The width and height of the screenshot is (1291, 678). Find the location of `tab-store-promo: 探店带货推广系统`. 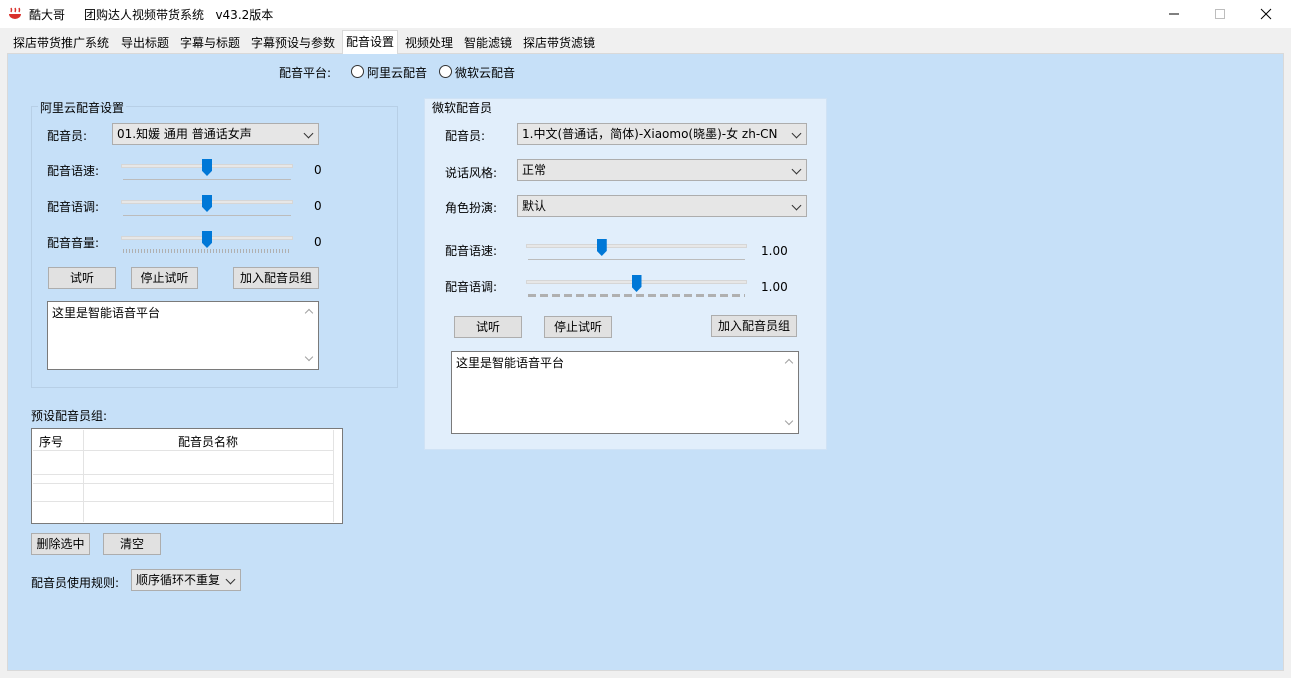

tab-store-promo: 探店带货推广系统 is located at coordinates (61, 43).